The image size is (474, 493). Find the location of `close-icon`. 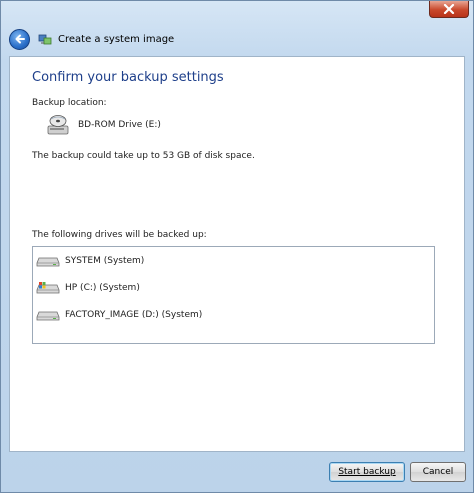

close-icon is located at coordinates (449, 9).